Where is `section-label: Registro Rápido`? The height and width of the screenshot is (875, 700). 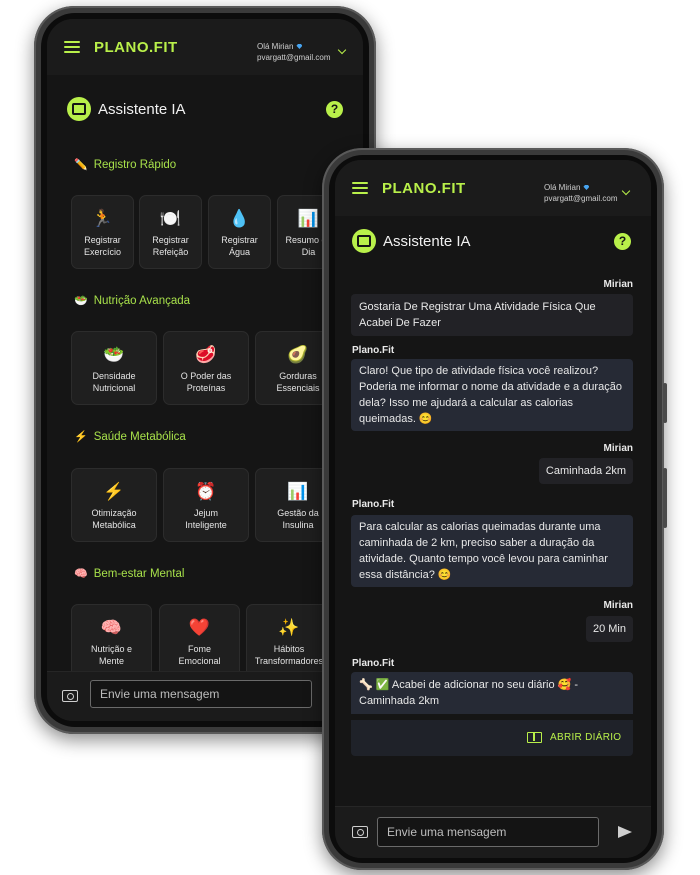 section-label: Registro Rápido is located at coordinates (135, 165).